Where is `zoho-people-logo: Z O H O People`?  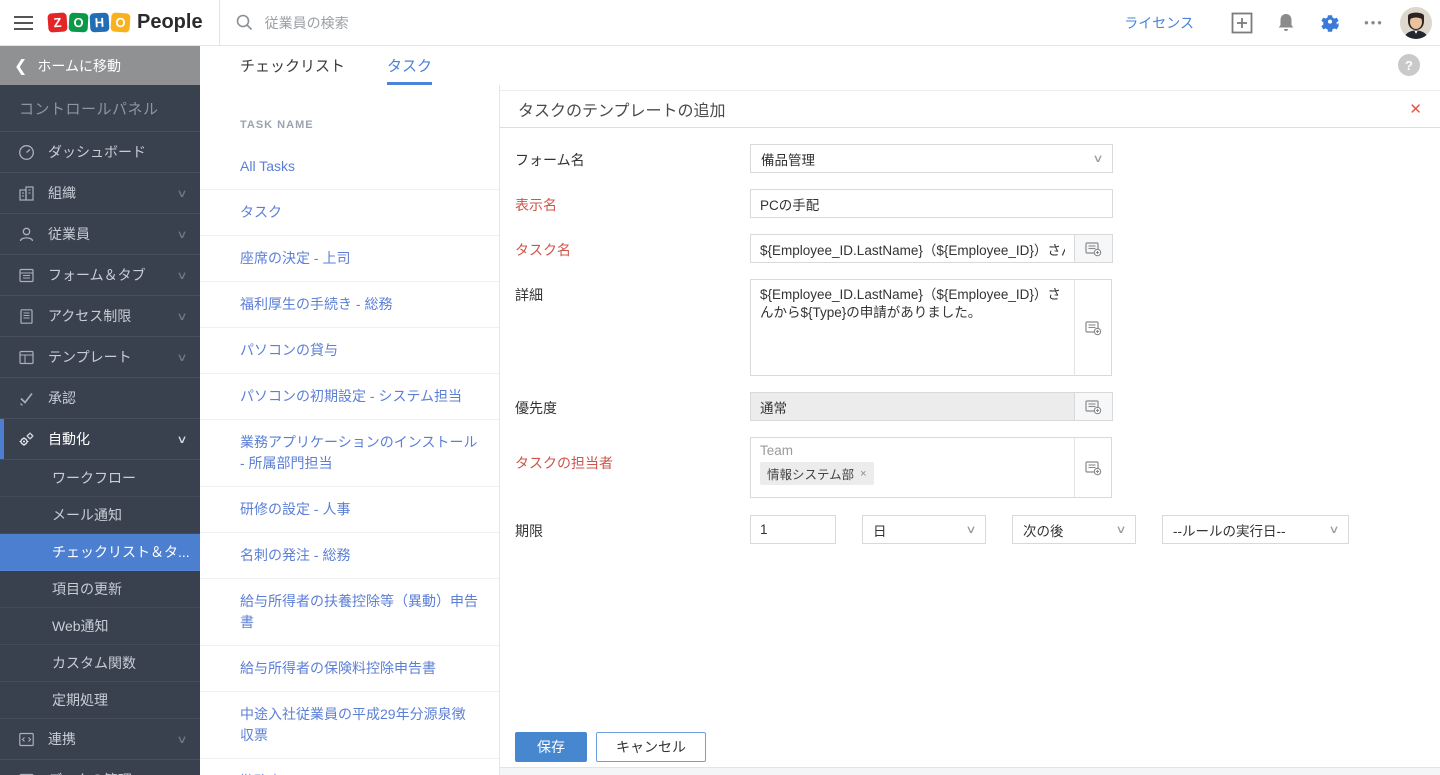
zoho-people-logo: Z O H O People is located at coordinates (125, 22).